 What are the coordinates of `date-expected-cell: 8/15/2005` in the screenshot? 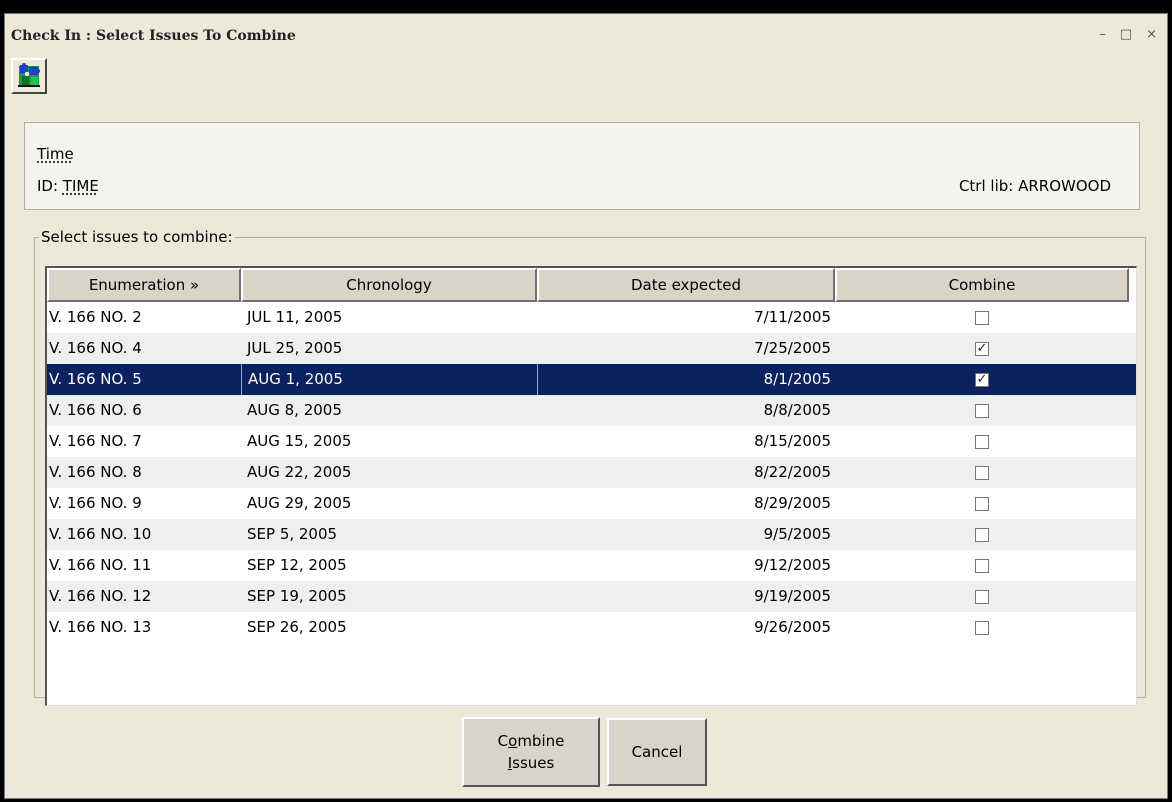 It's located at (792, 441).